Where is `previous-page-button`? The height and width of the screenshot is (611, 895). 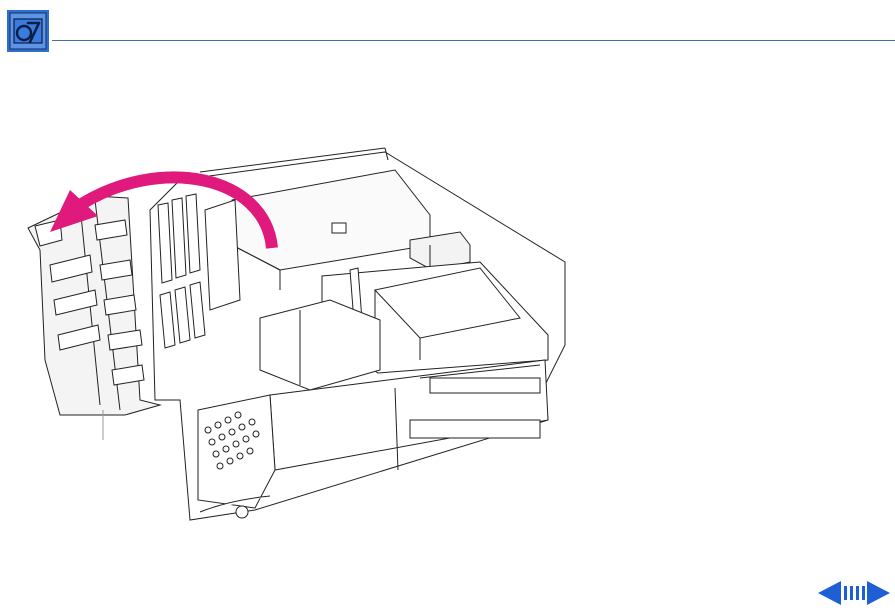
previous-page-button is located at coordinates (829, 593).